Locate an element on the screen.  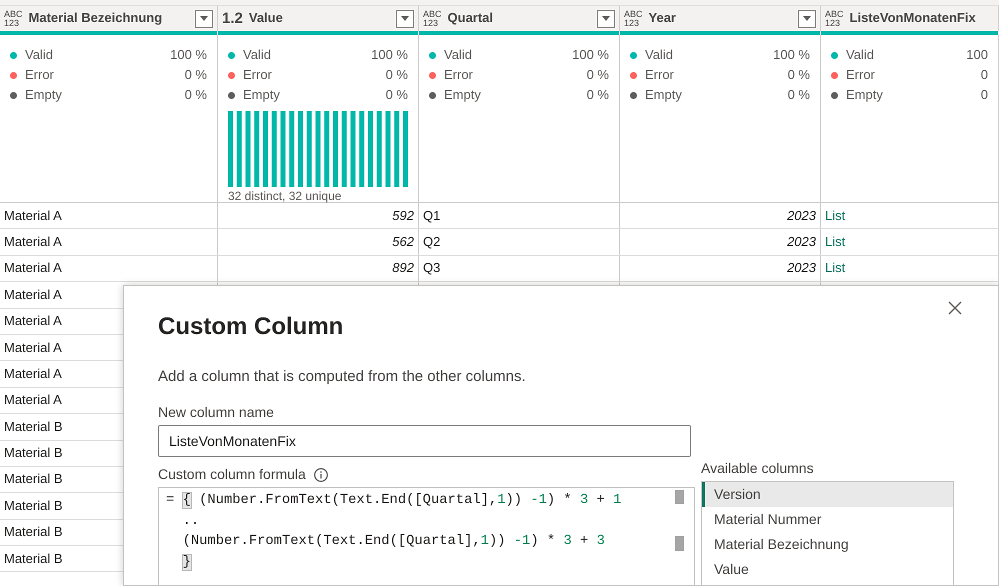
close-icon is located at coordinates (955, 307).